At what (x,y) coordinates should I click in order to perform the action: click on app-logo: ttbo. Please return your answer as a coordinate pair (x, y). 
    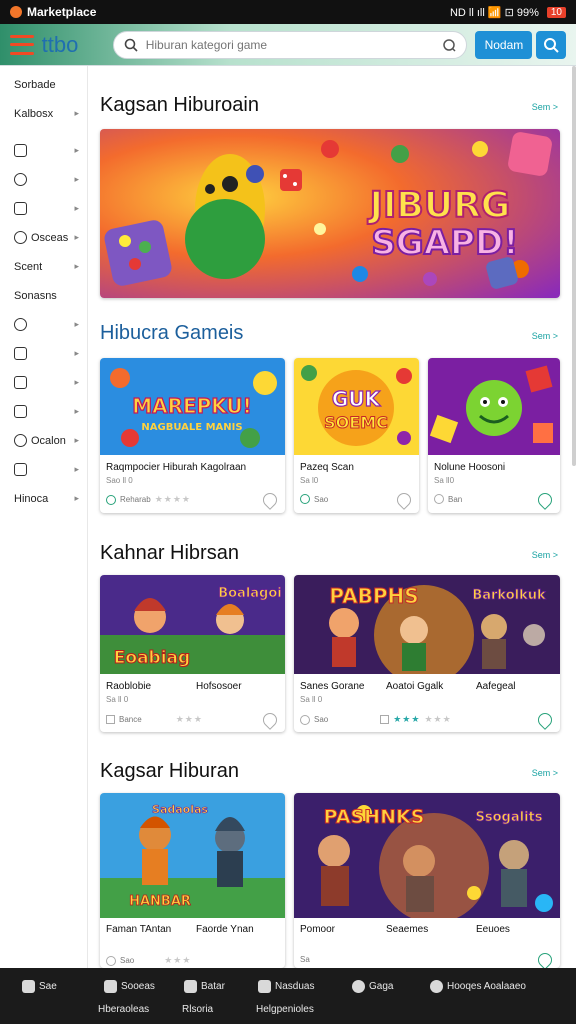
    Looking at the image, I should click on (71, 45).